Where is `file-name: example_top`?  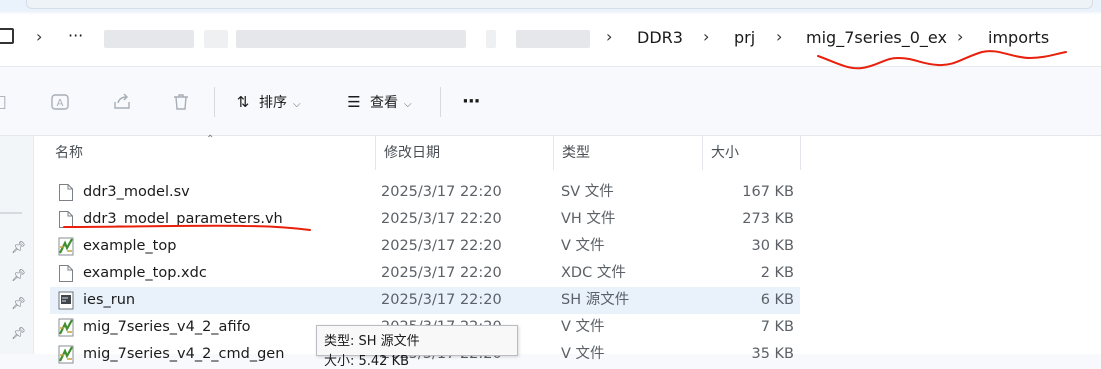 file-name: example_top is located at coordinates (130, 246).